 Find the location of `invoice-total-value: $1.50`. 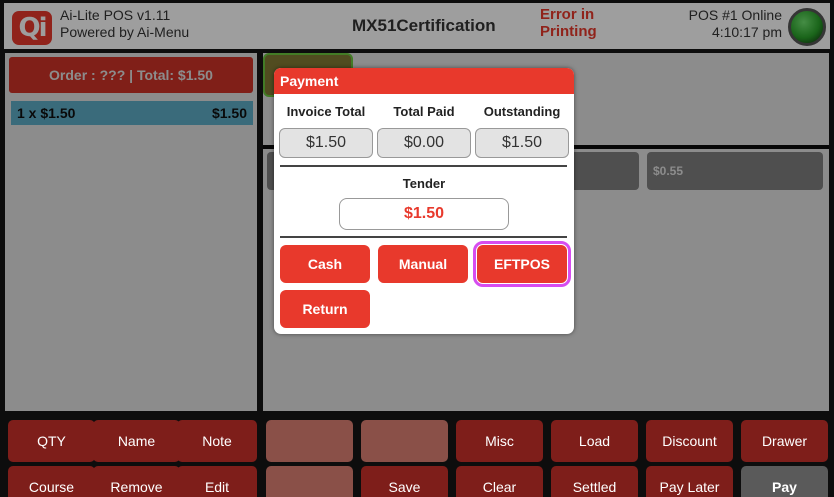

invoice-total-value: $1.50 is located at coordinates (326, 143).